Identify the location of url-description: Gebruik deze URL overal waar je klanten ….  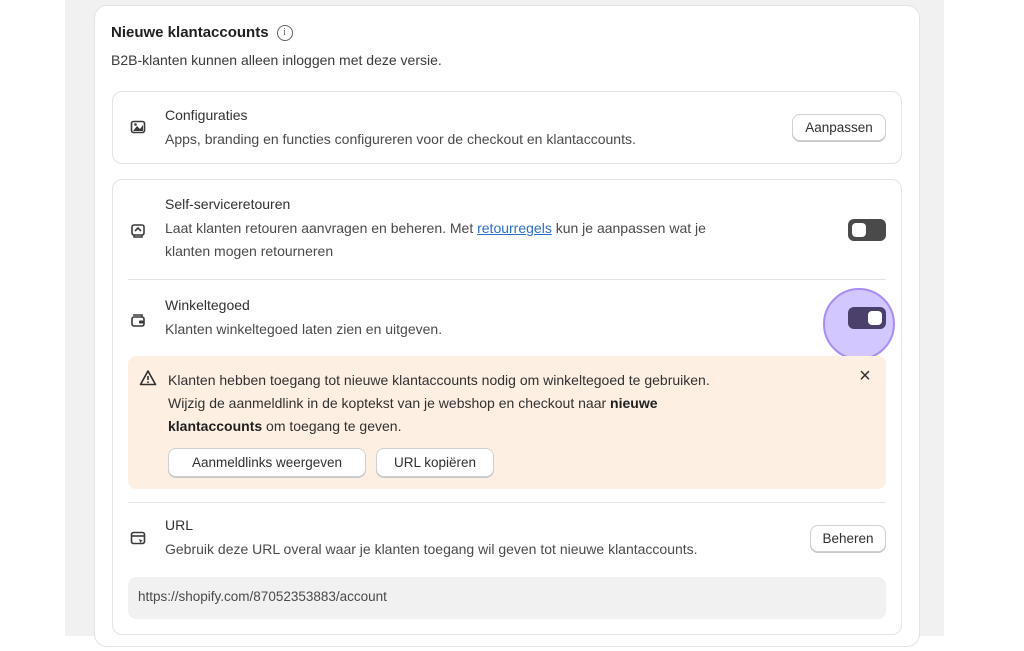
(431, 549).